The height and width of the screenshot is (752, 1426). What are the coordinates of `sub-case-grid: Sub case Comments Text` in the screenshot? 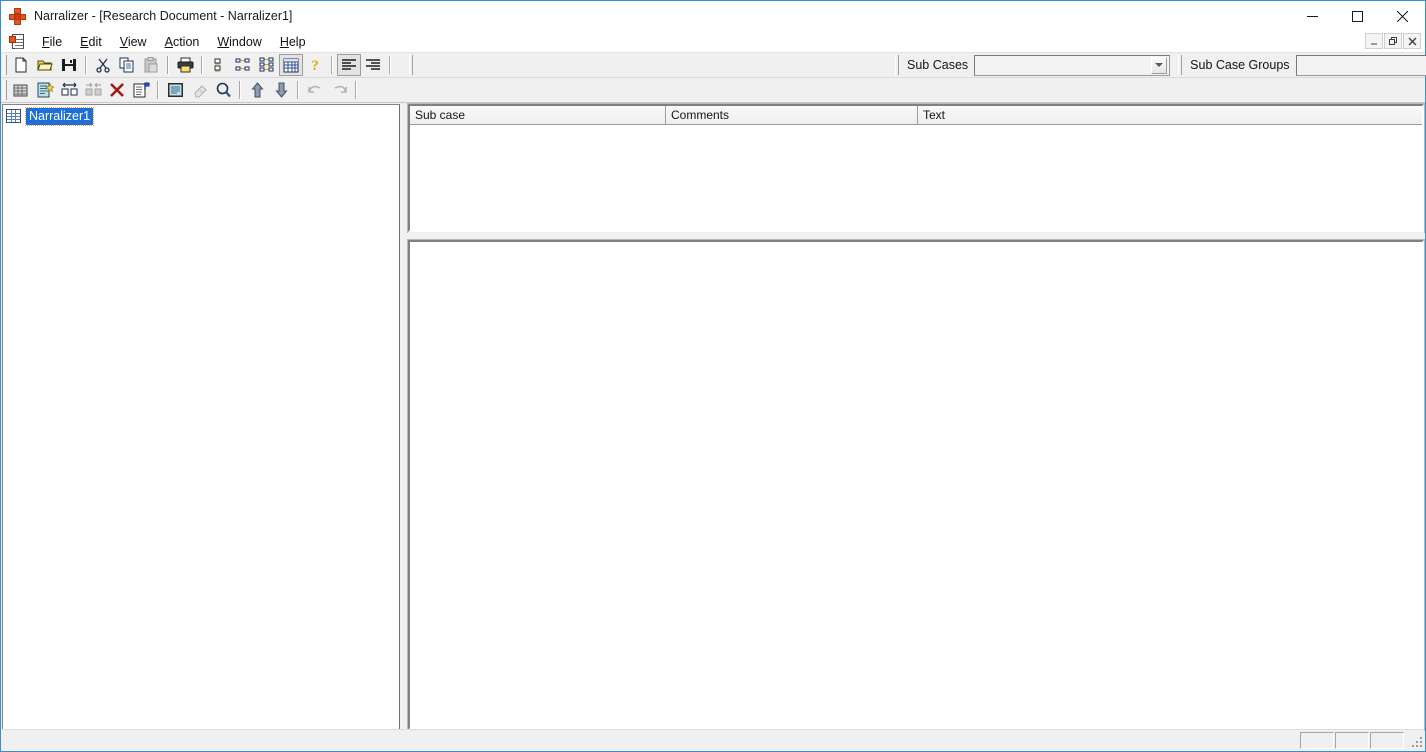 It's located at (916, 168).